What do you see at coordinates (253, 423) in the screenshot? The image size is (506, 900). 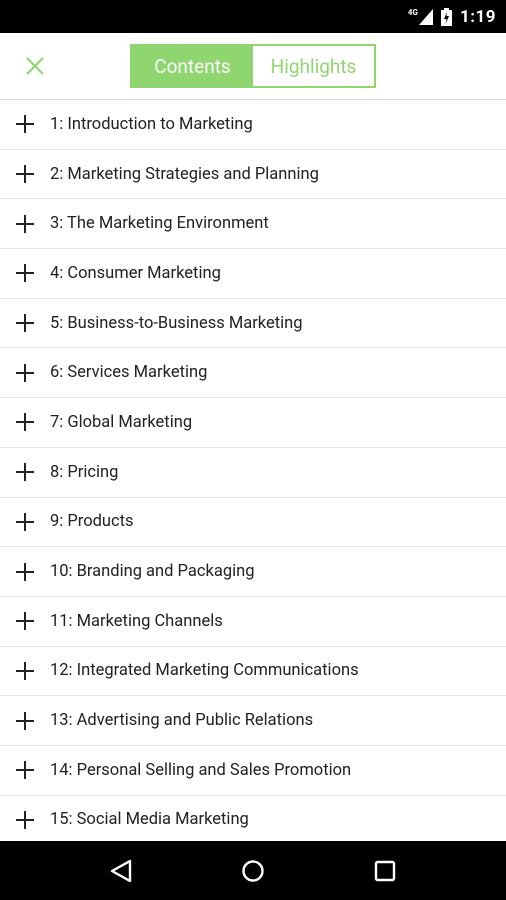 I see `chapter-row: 7: Global Marketing` at bounding box center [253, 423].